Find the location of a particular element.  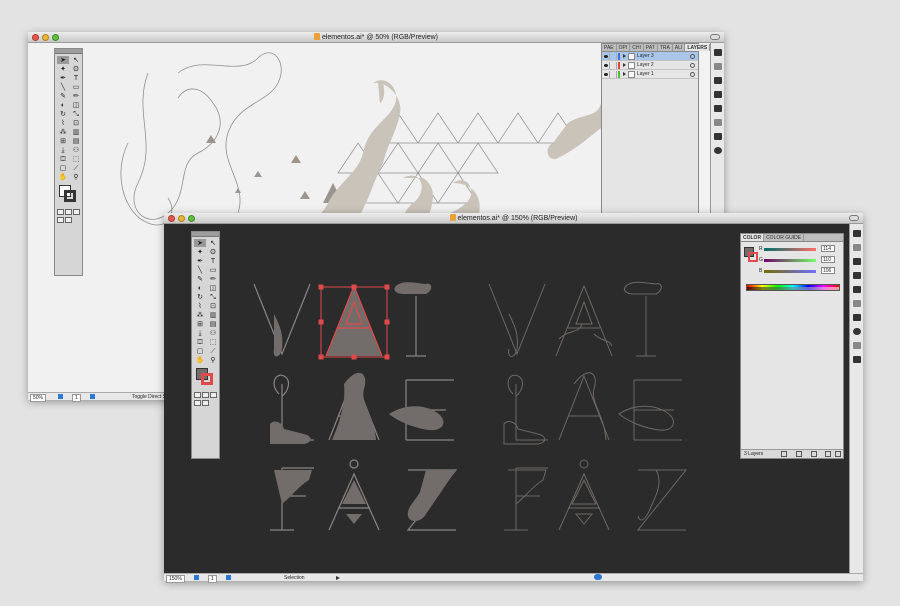

color-spectrum-bar is located at coordinates (793, 287).